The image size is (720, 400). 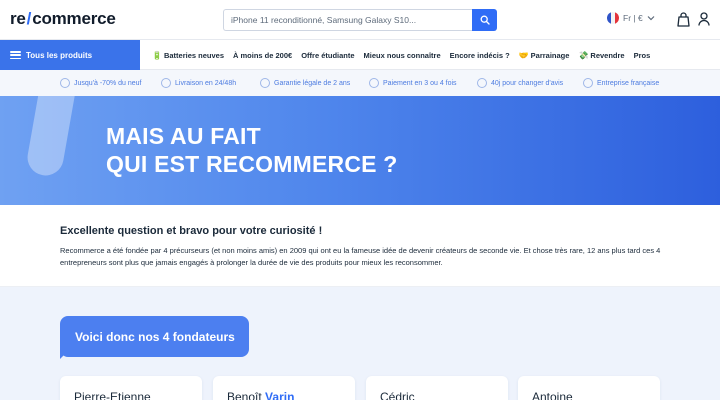 What do you see at coordinates (265, 83) in the screenshot?
I see `shield-icon` at bounding box center [265, 83].